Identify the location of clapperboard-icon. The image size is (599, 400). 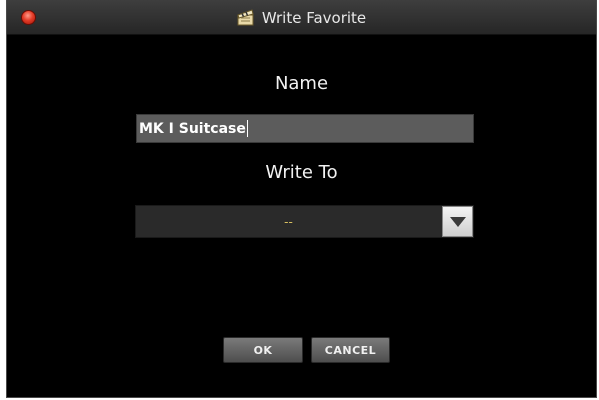
(246, 17).